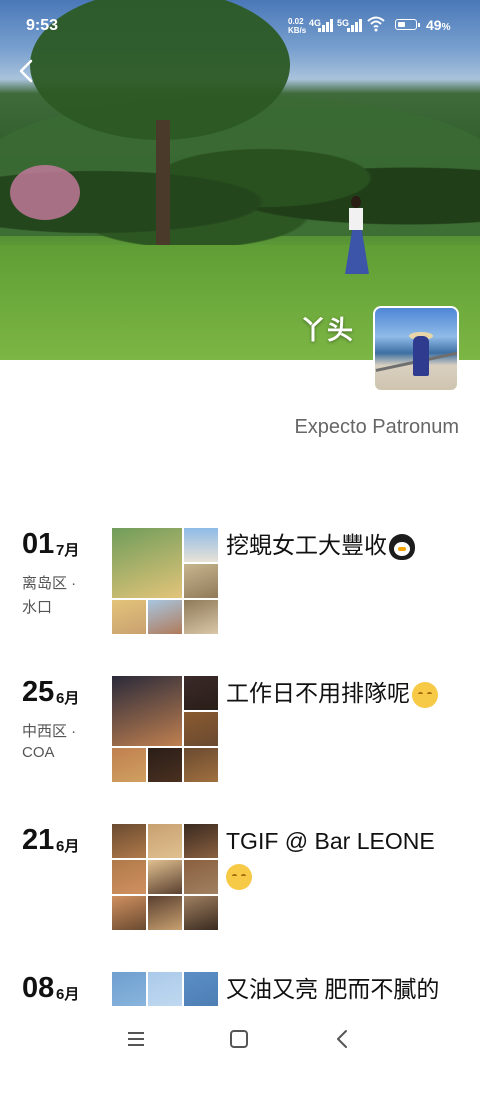  What do you see at coordinates (240, 741) in the screenshot?
I see `timeline-entry: 25 6月中西区 · COA 工作日不用排隊呢` at bounding box center [240, 741].